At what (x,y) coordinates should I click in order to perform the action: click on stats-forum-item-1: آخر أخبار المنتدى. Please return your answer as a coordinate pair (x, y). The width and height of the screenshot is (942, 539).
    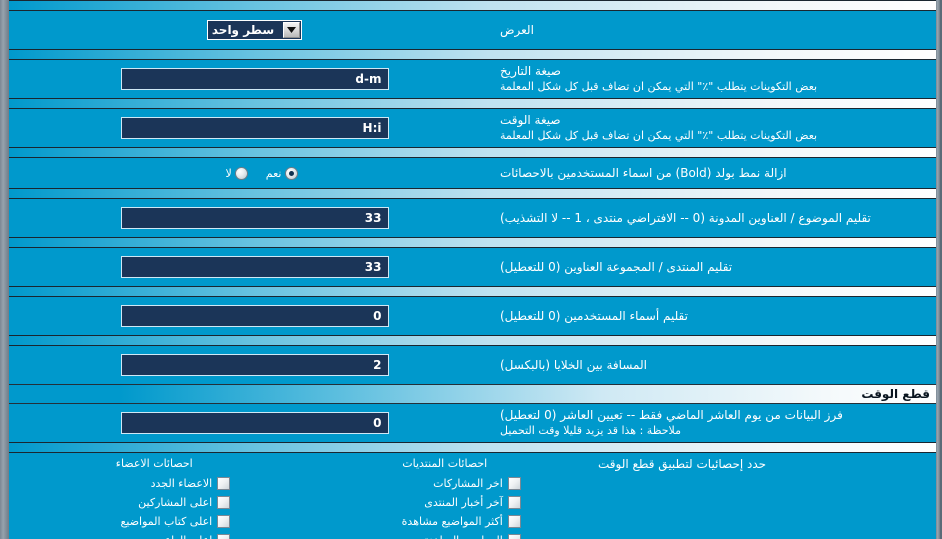
    Looking at the image, I should click on (445, 502).